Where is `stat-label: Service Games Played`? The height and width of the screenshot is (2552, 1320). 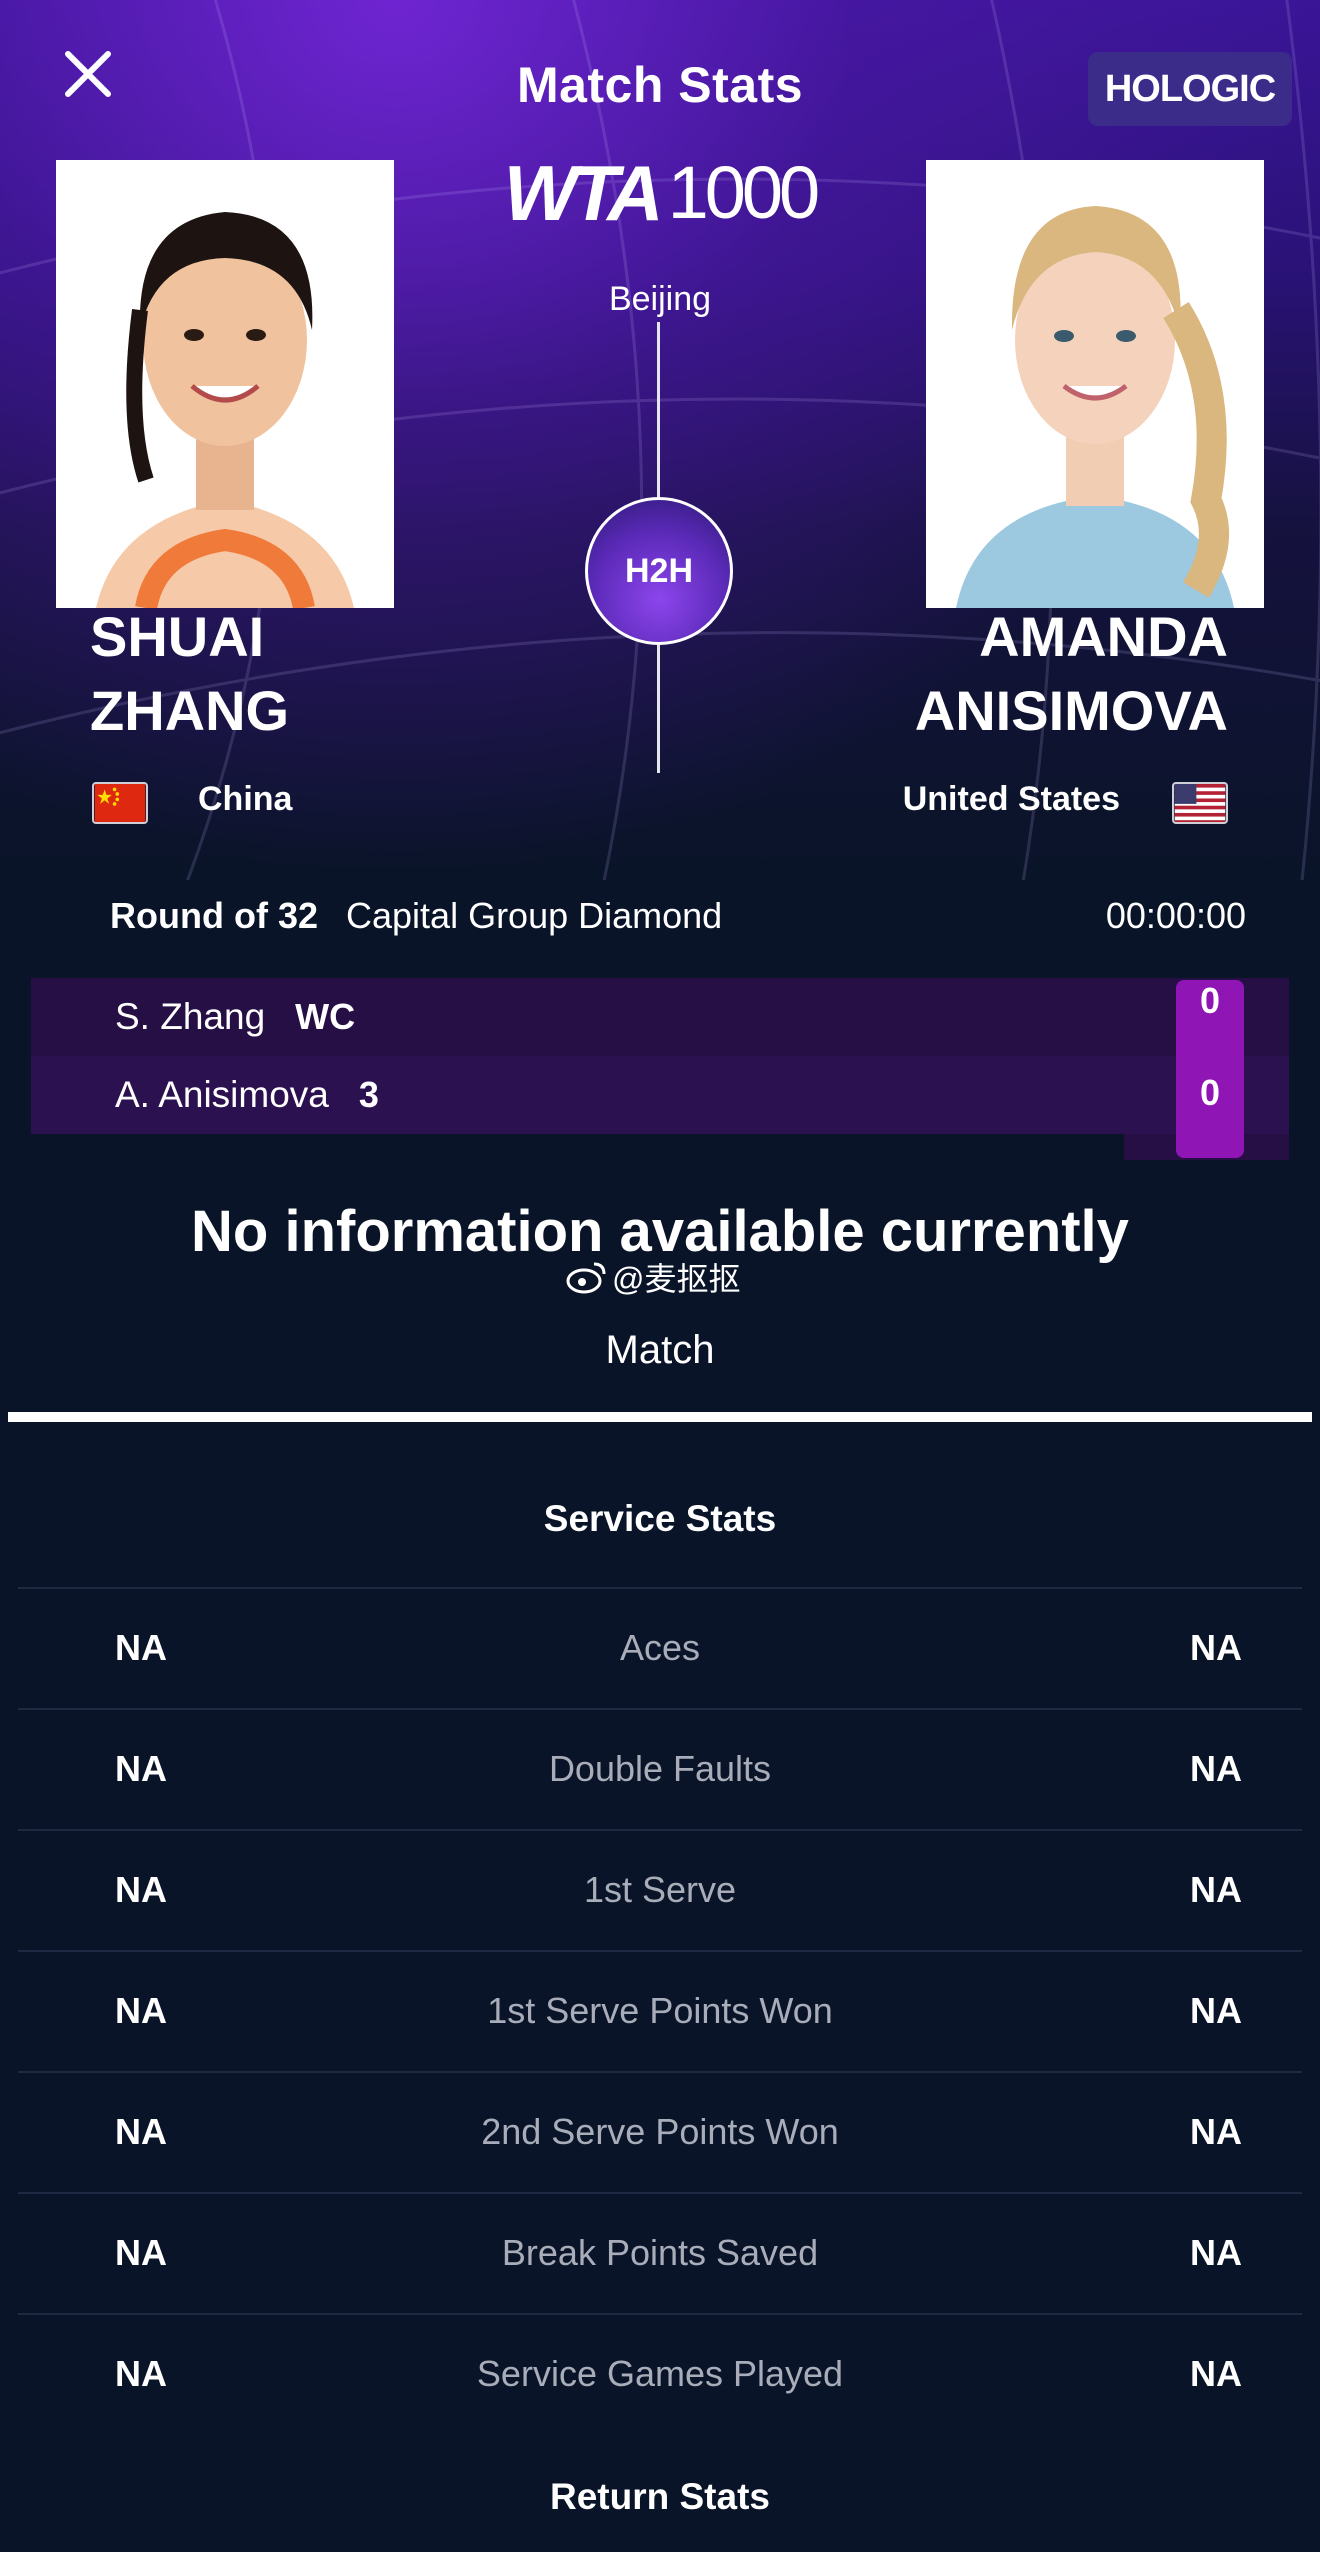 stat-label: Service Games Played is located at coordinates (660, 2373).